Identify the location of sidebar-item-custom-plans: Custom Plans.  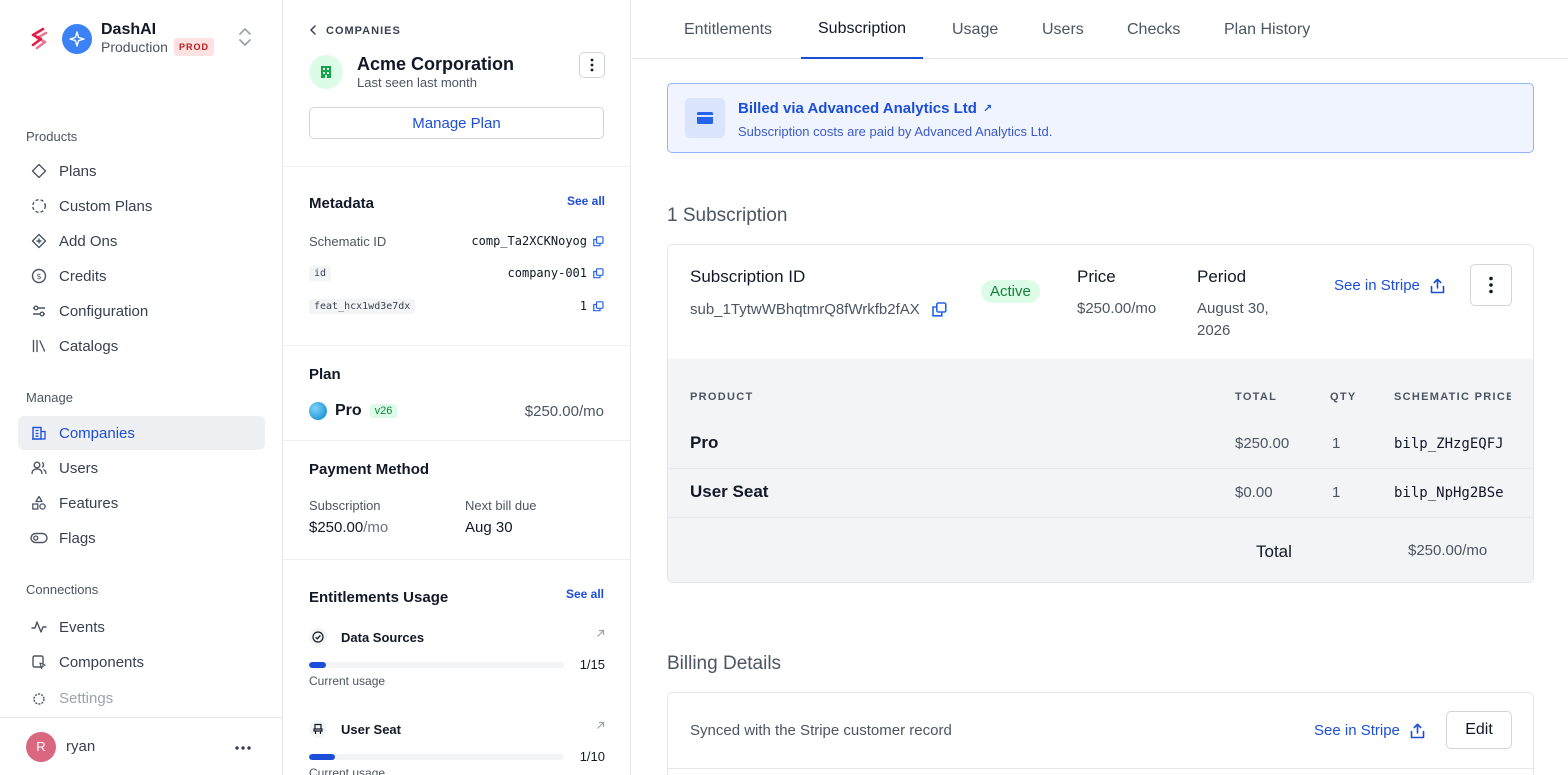
(141, 206).